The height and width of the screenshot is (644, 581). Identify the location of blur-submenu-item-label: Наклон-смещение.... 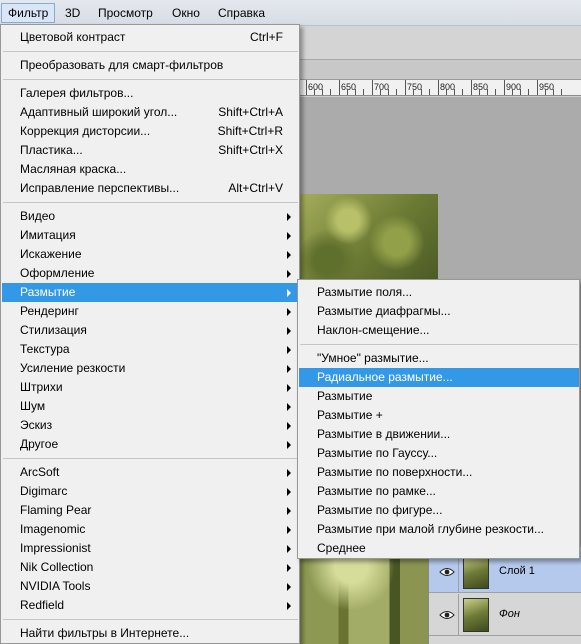
(373, 330).